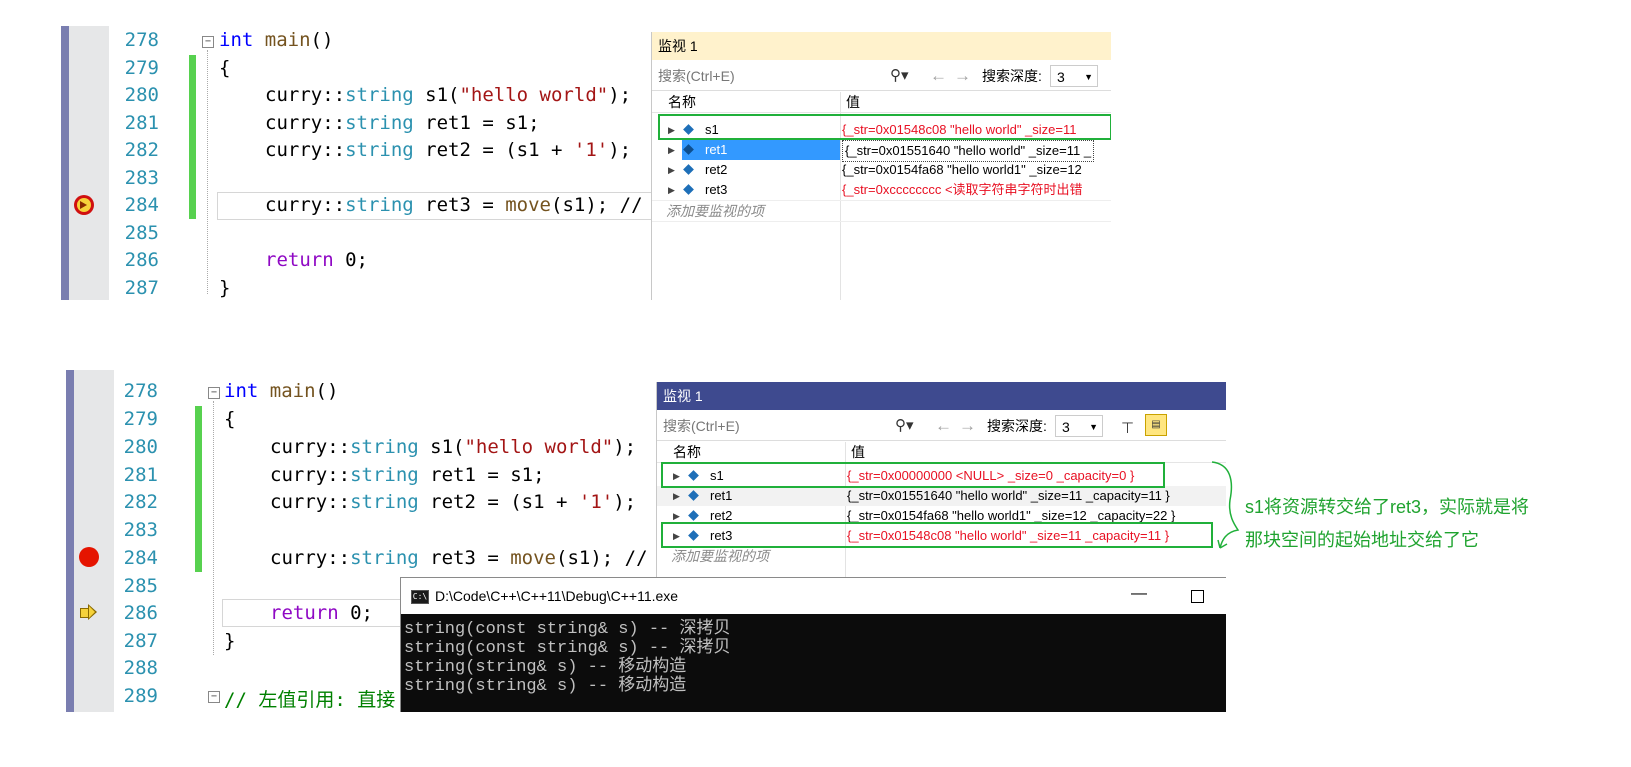 Image resolution: width=1631 pixels, height=767 pixels. What do you see at coordinates (84, 205) in the screenshot?
I see `breakpoint-arrow-icon` at bounding box center [84, 205].